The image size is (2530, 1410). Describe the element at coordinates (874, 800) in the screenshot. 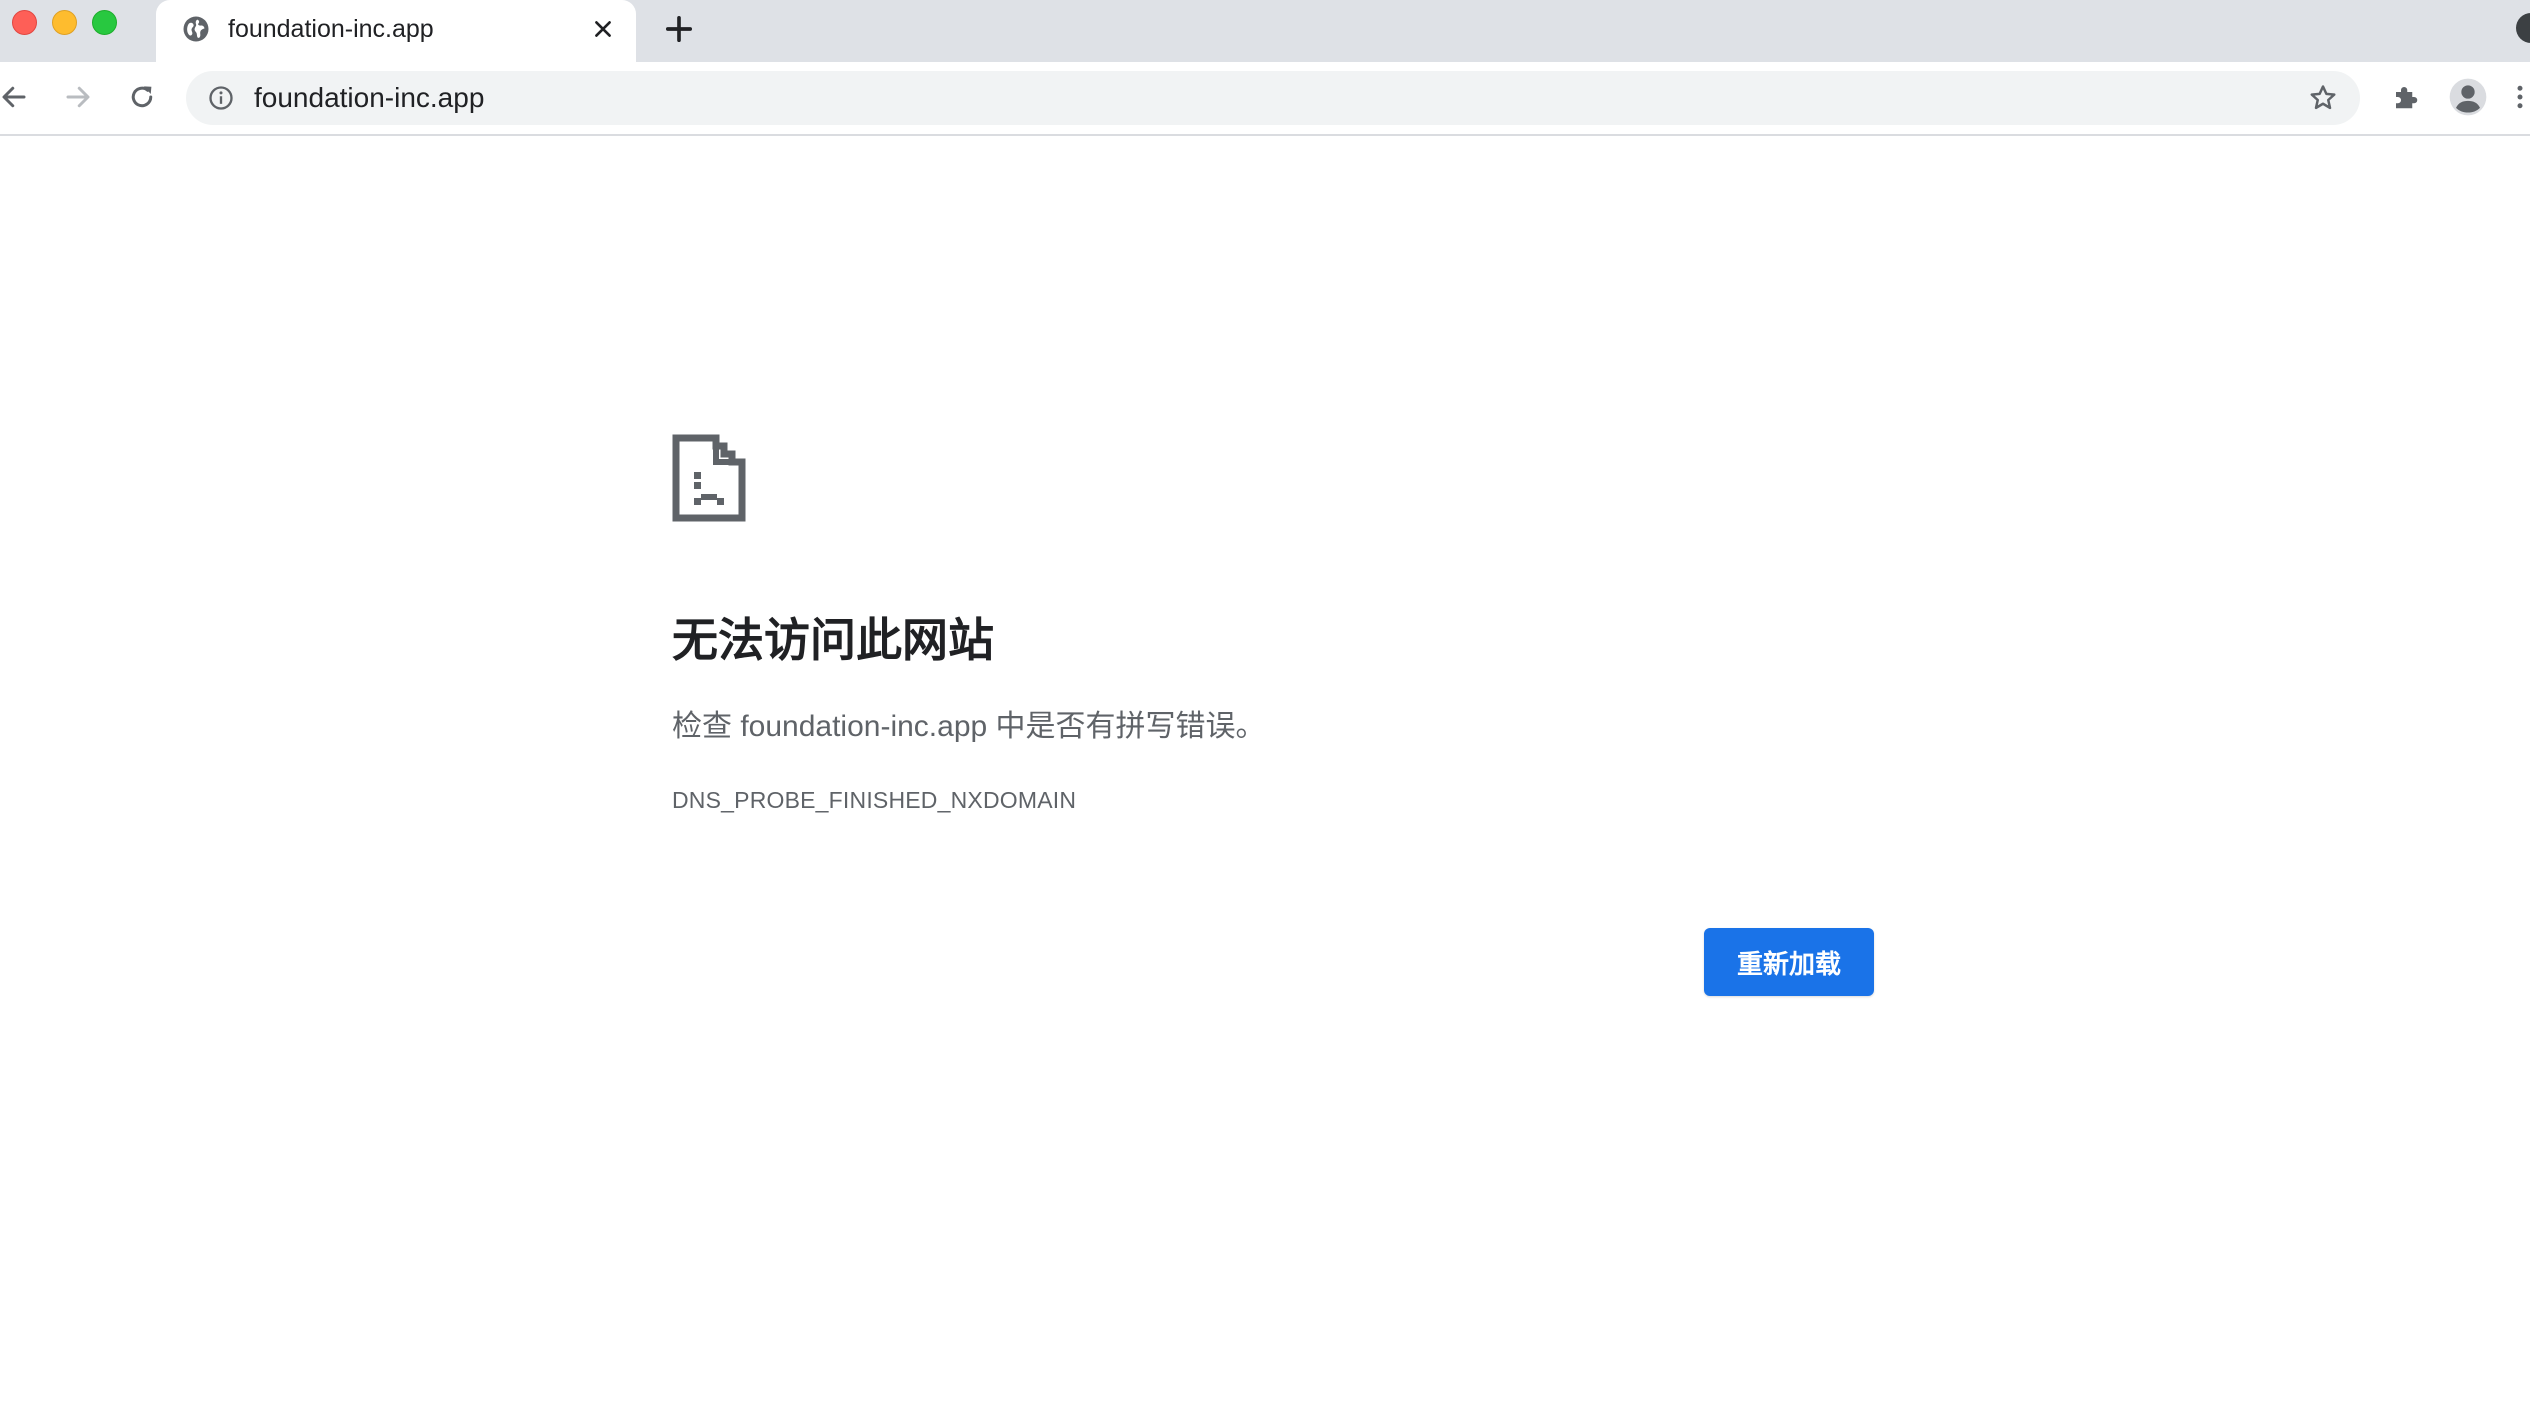

I see `error-code: DNS_PROBE_FINISHED_NXDOMAIN` at that location.